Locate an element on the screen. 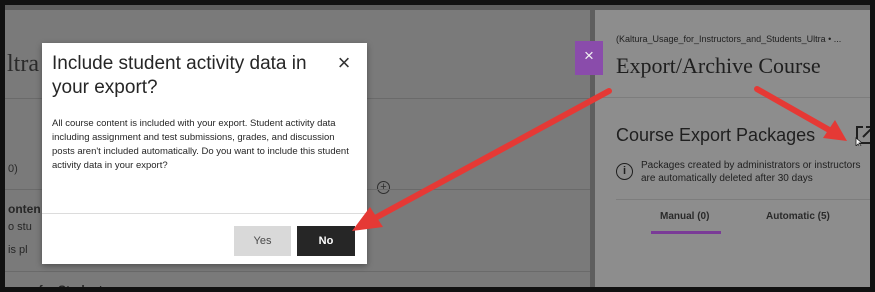 The width and height of the screenshot is (875, 292). count-fragment: 0) is located at coordinates (13, 169).